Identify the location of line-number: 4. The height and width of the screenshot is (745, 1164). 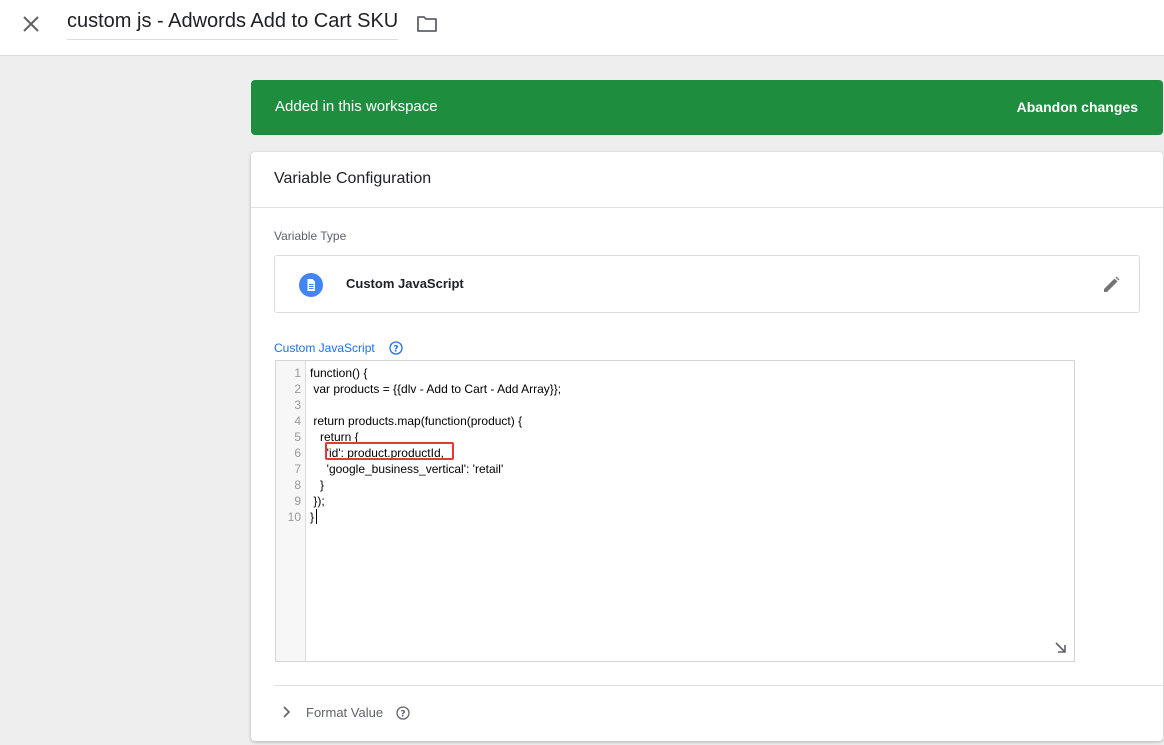
(297, 421).